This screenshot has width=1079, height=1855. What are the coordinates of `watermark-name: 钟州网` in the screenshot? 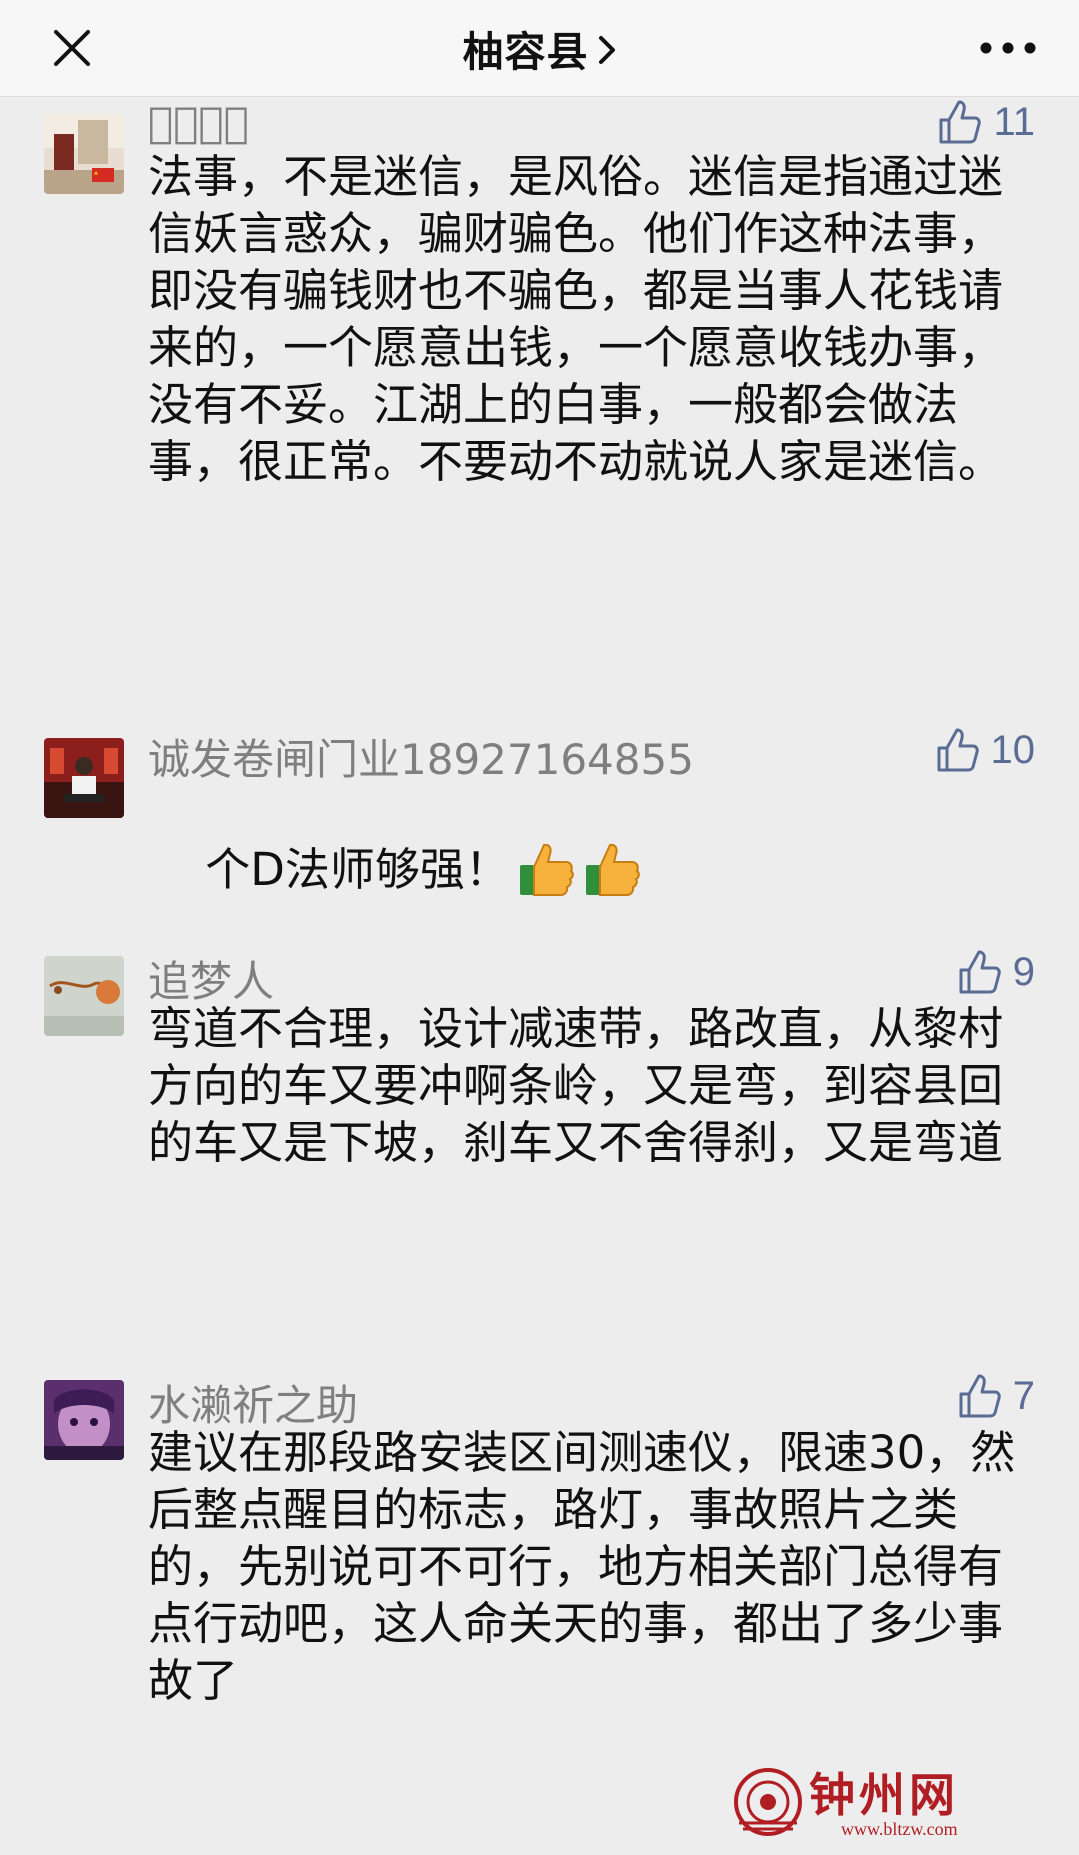 It's located at (884, 1795).